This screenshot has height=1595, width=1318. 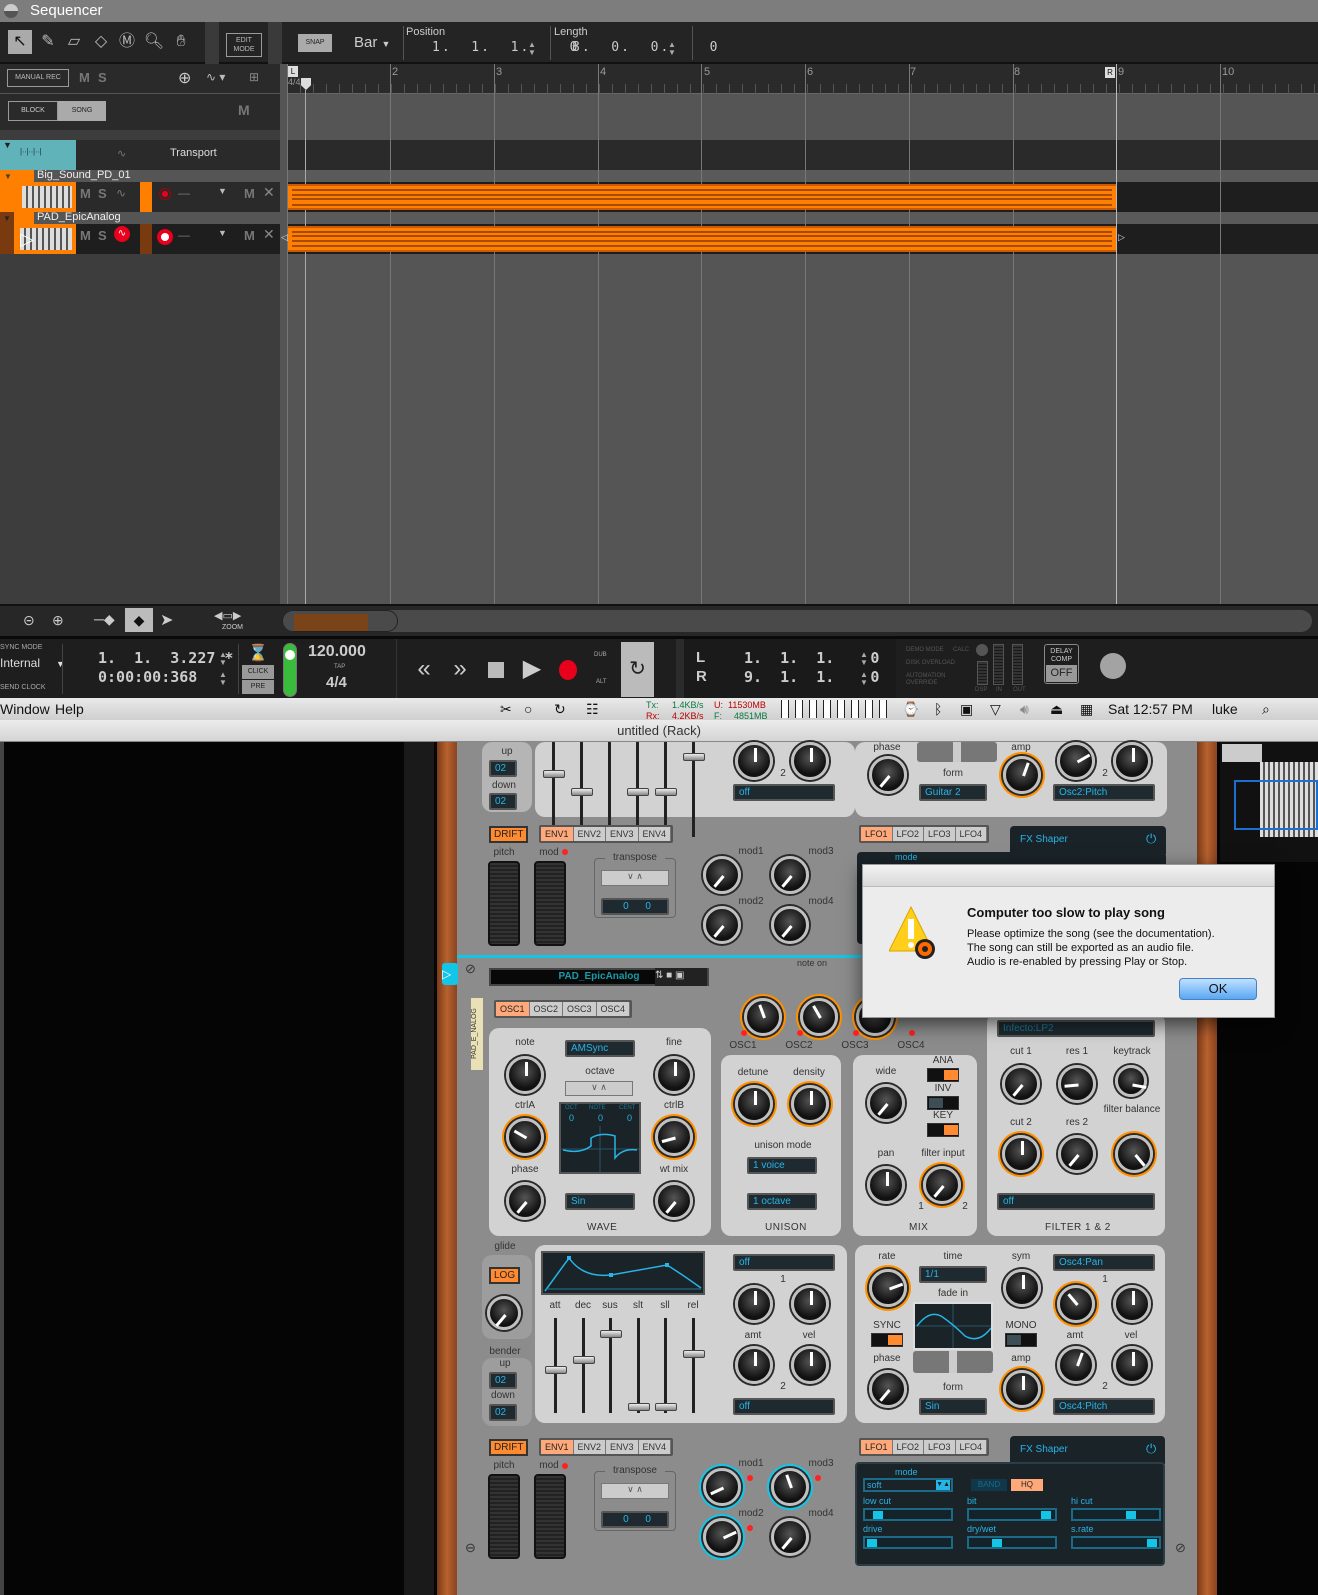 What do you see at coordinates (528, 709) in the screenshot?
I see `chat-icon: ○` at bounding box center [528, 709].